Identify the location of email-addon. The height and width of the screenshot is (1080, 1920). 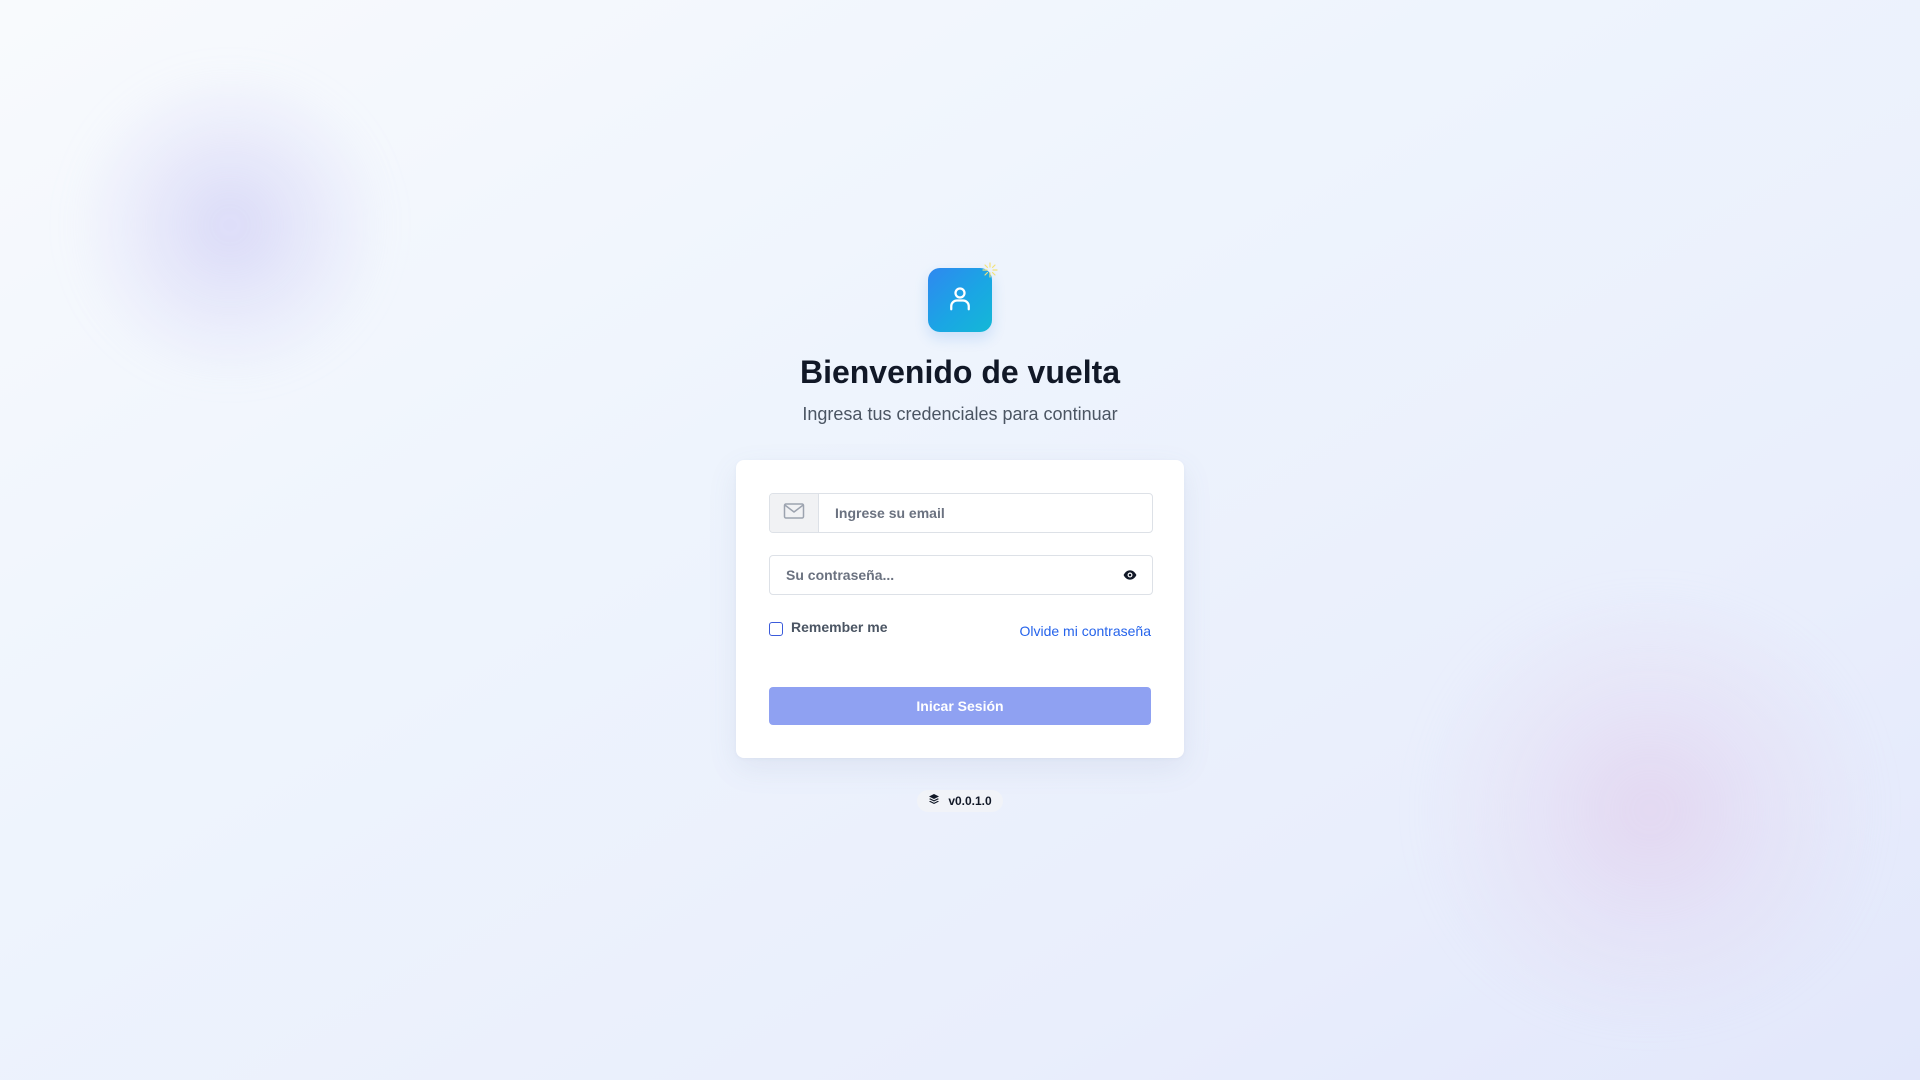
(794, 513).